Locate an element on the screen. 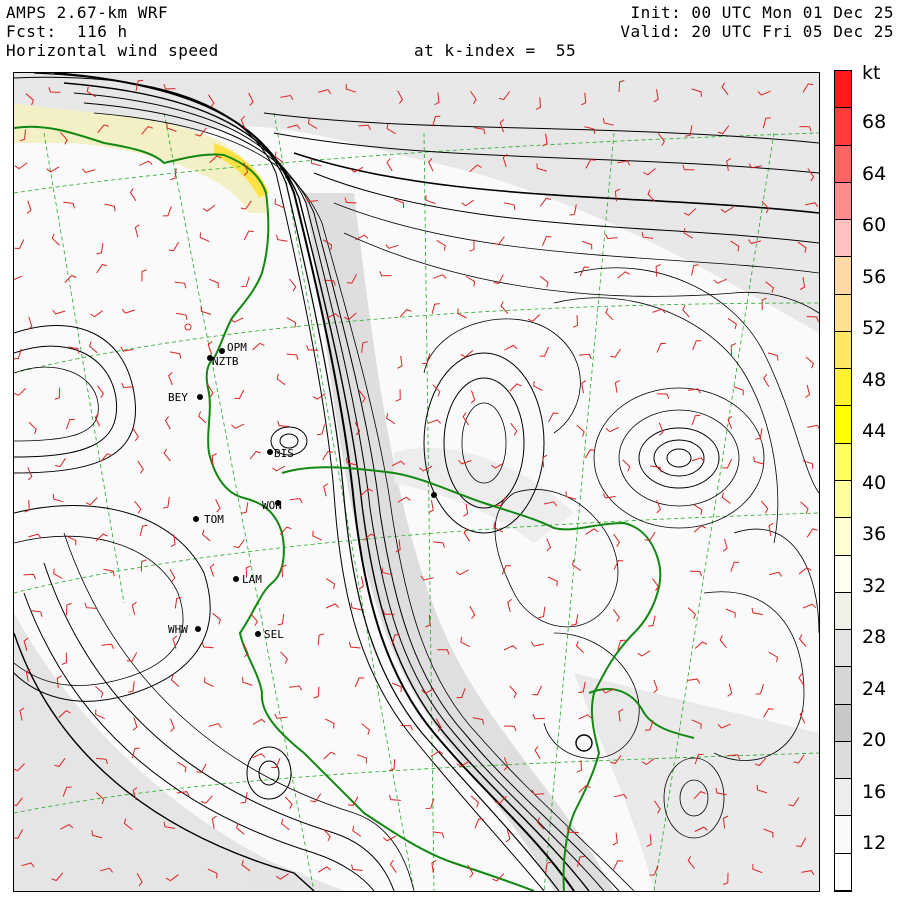  svg-text: NZTB is located at coordinates (225, 361).